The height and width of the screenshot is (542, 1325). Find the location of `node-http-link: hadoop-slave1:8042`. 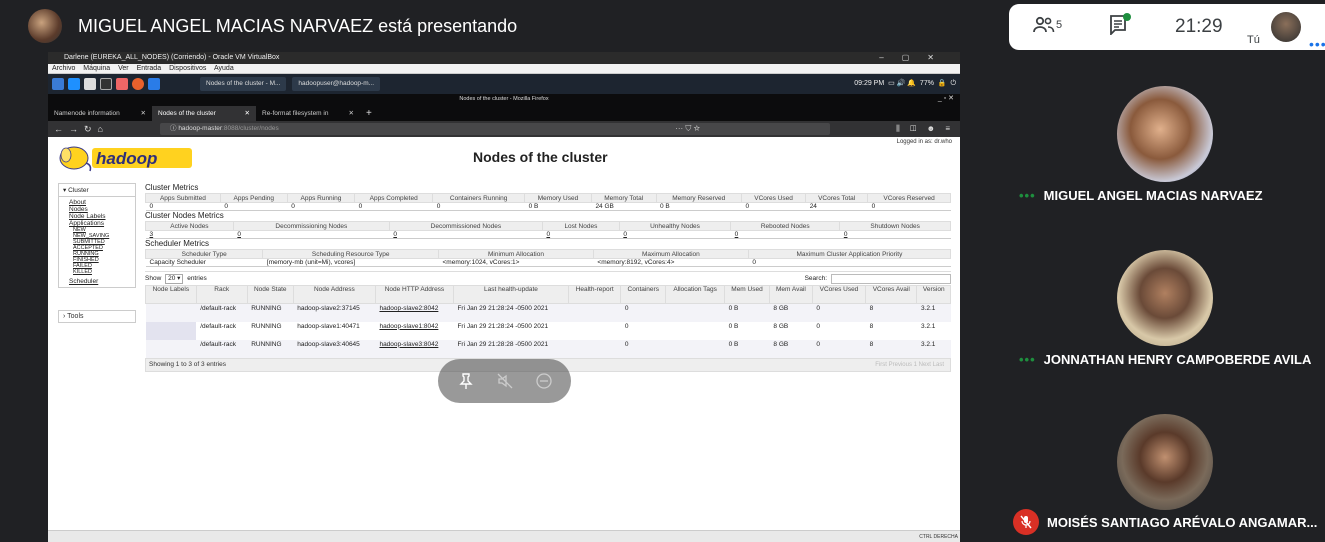

node-http-link: hadoop-slave1:8042 is located at coordinates (414, 331).